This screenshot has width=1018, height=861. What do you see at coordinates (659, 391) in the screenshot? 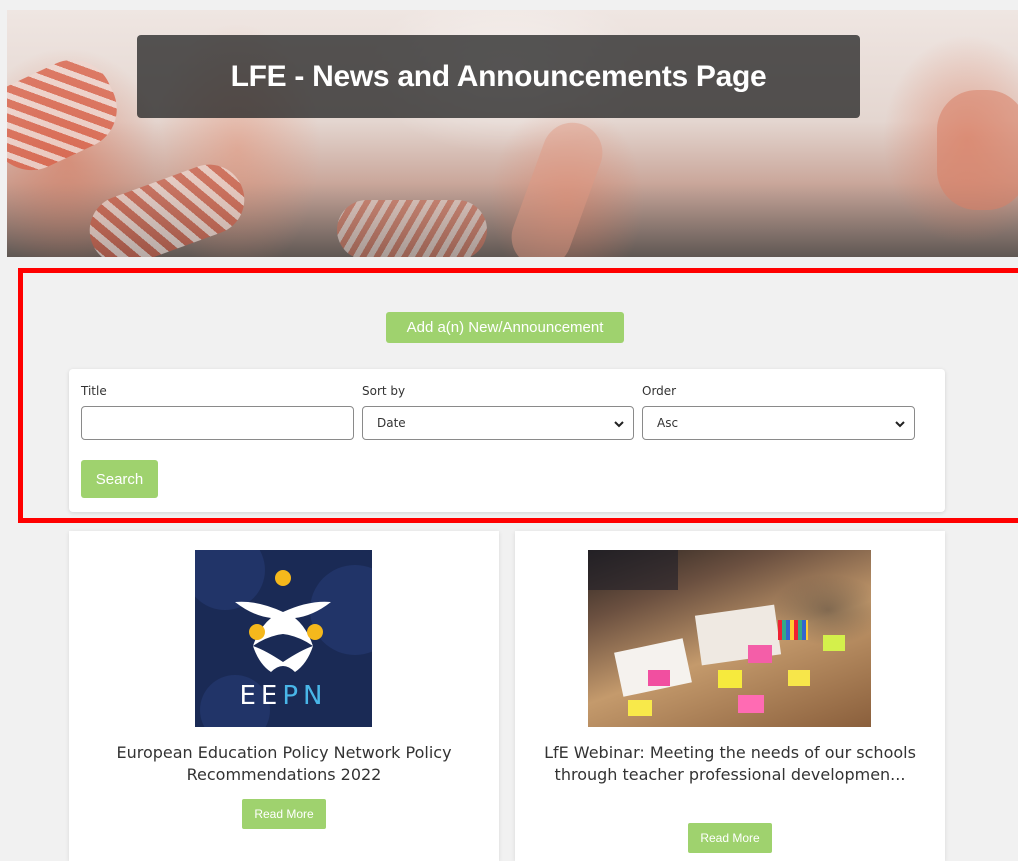
I see `order-label: Order` at bounding box center [659, 391].